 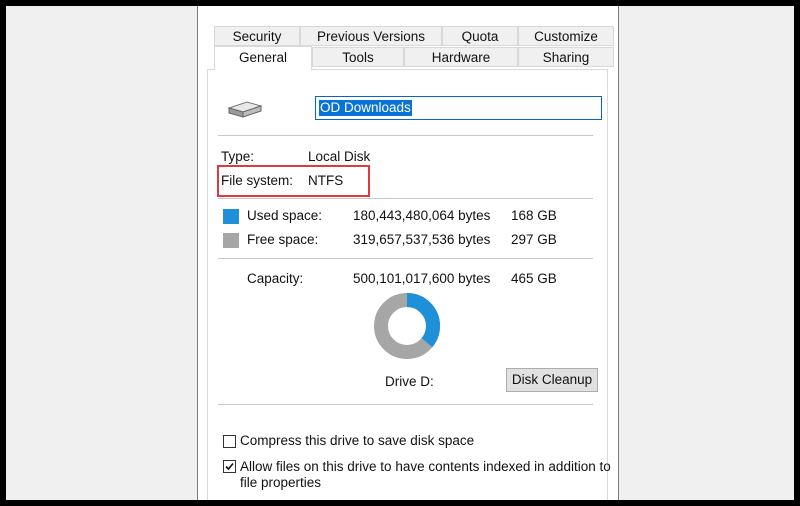 I want to click on drive-name-input: OD Downloads, so click(x=458, y=108).